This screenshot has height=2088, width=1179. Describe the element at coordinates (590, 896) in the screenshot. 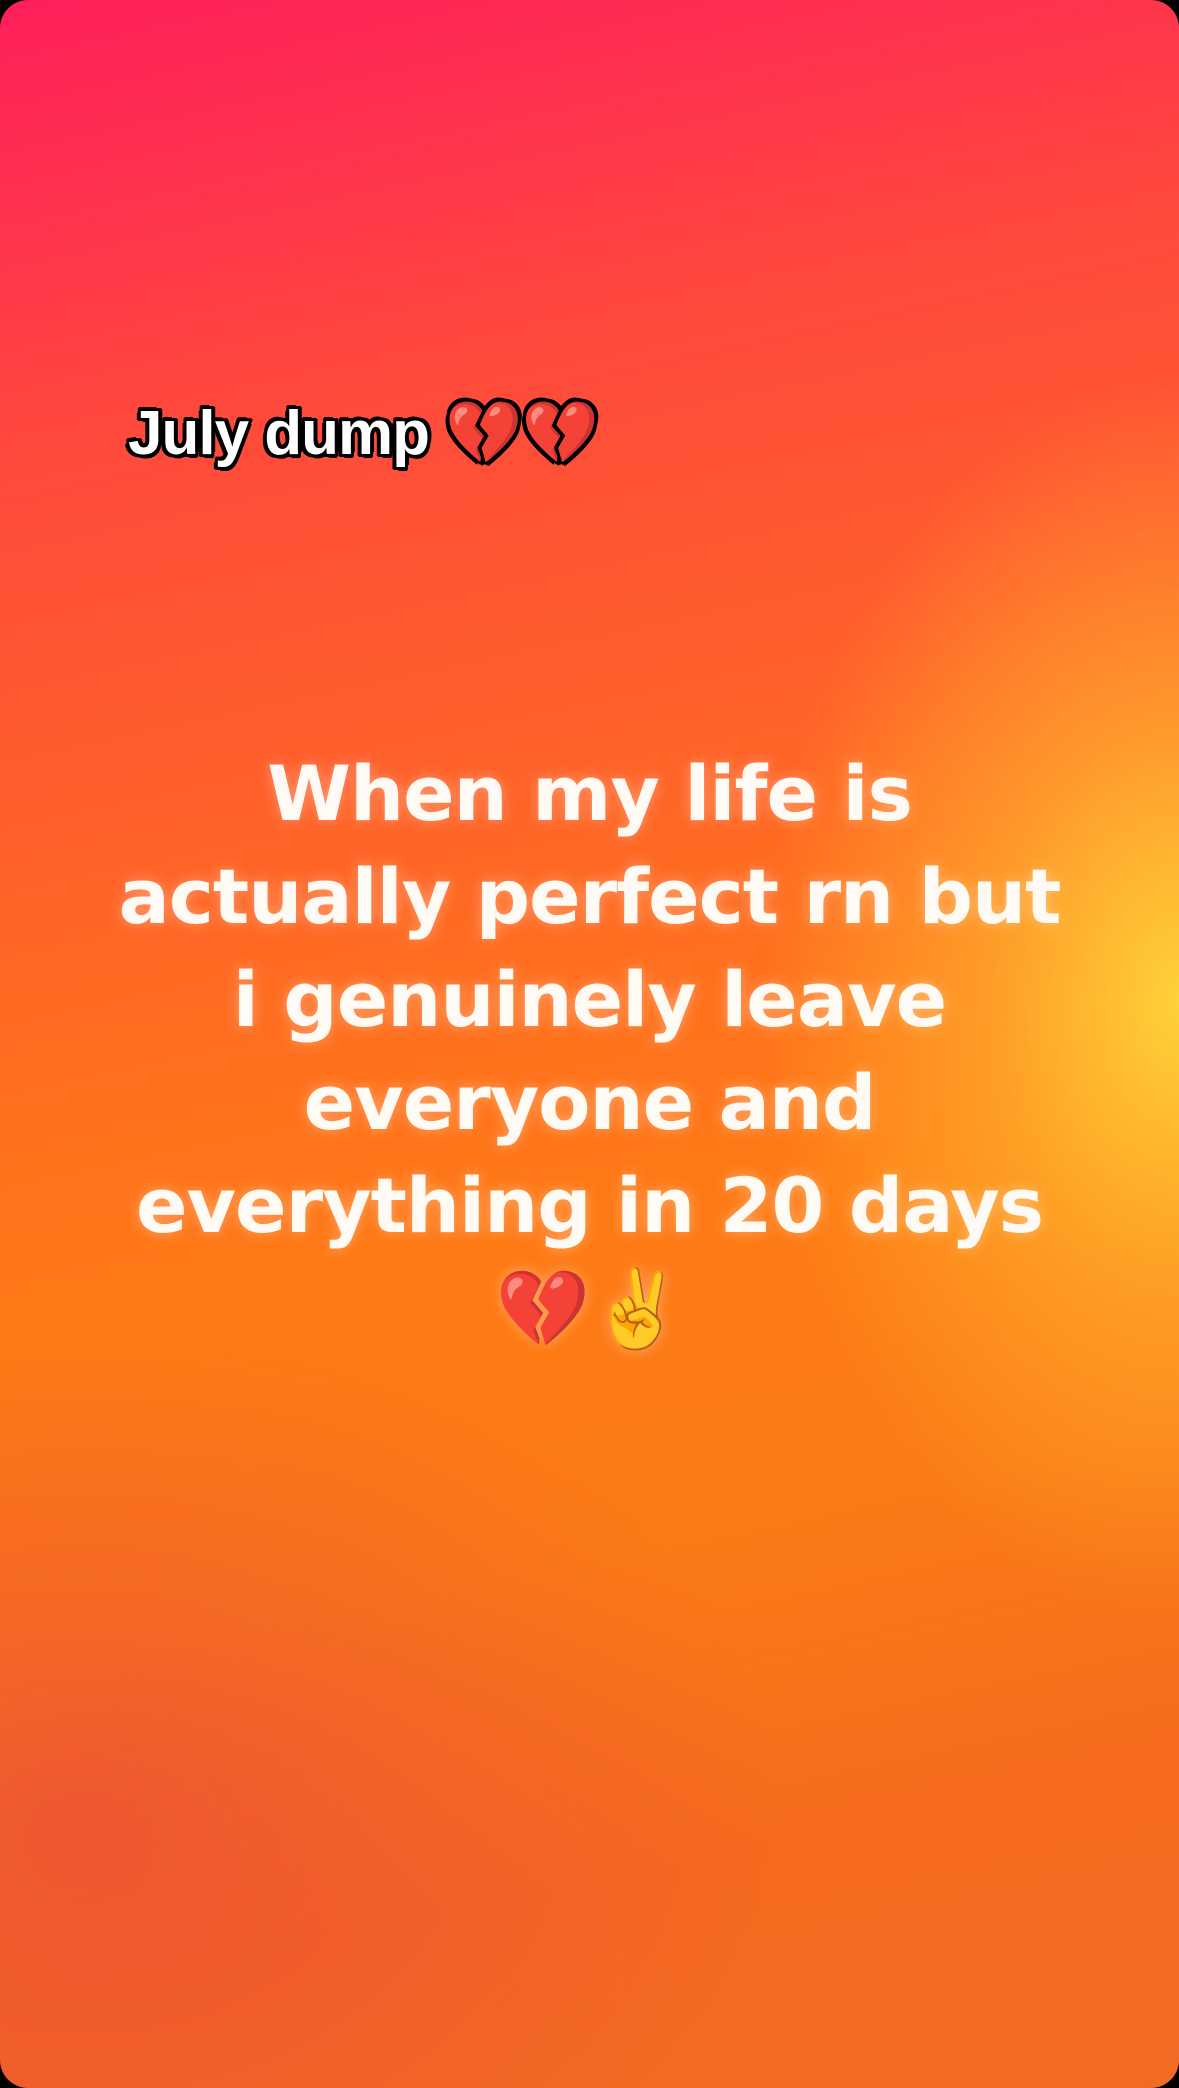

I see `story-text-line: actually perfect rn but` at that location.